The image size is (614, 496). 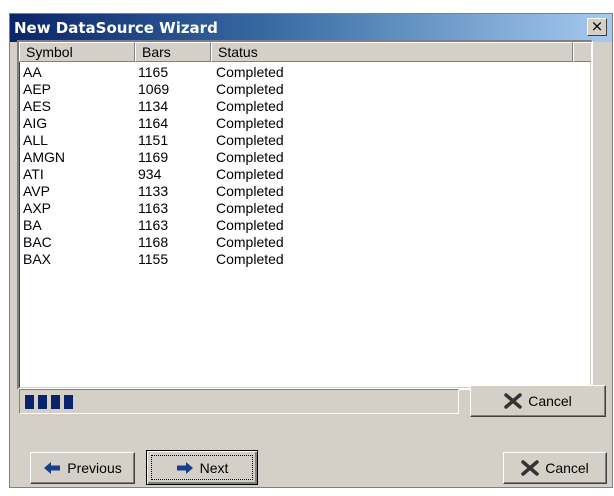 What do you see at coordinates (153, 123) in the screenshot?
I see `bars-cell: 1164` at bounding box center [153, 123].